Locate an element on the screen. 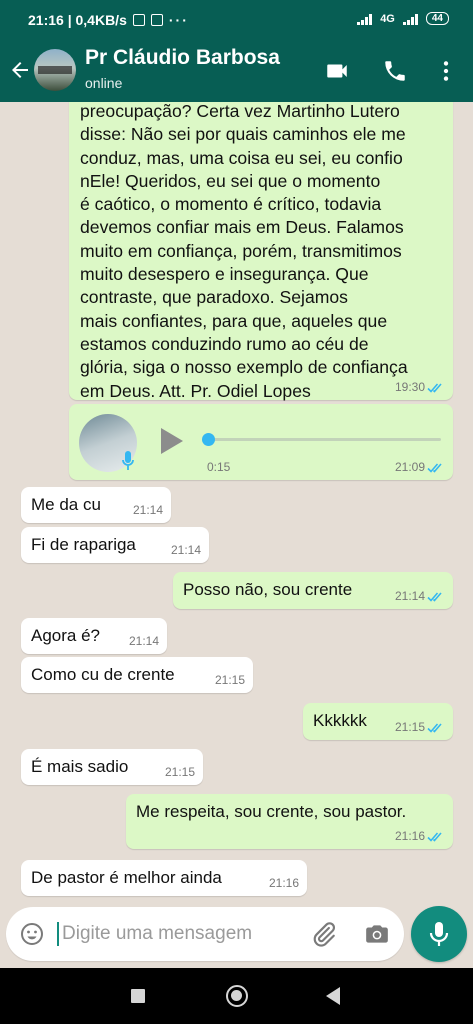 This screenshot has width=473, height=1024. battery-level: 44 is located at coordinates (437, 18).